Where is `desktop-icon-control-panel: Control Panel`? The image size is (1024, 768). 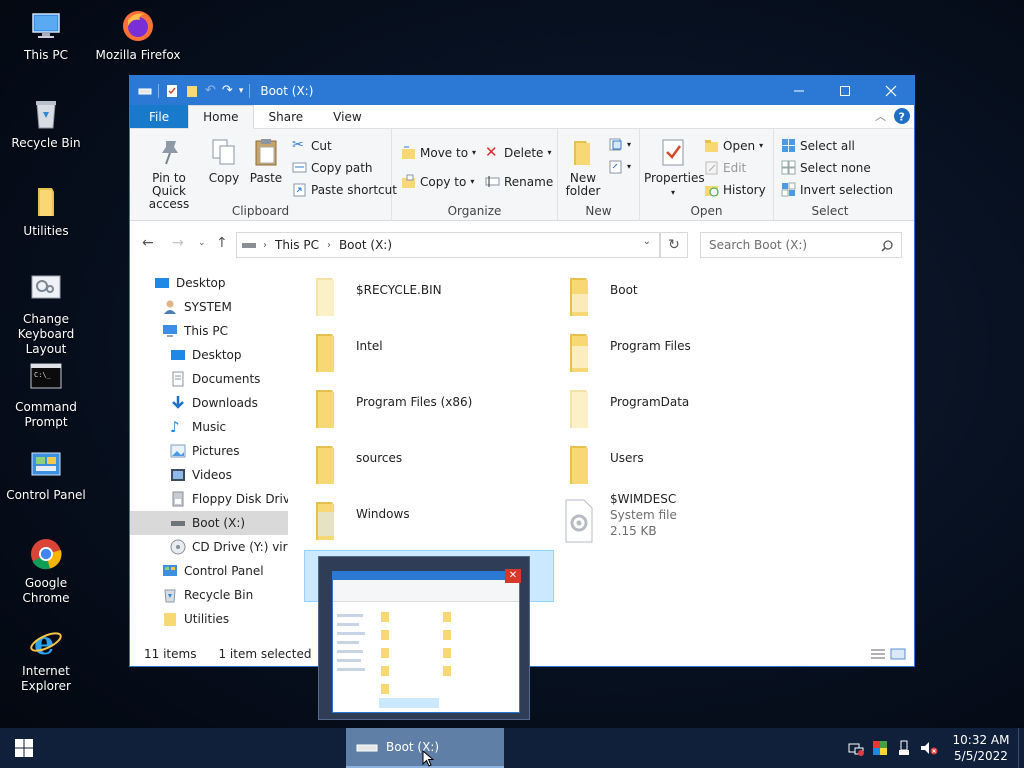
desktop-icon-control-panel: Control Panel is located at coordinates (46, 475).